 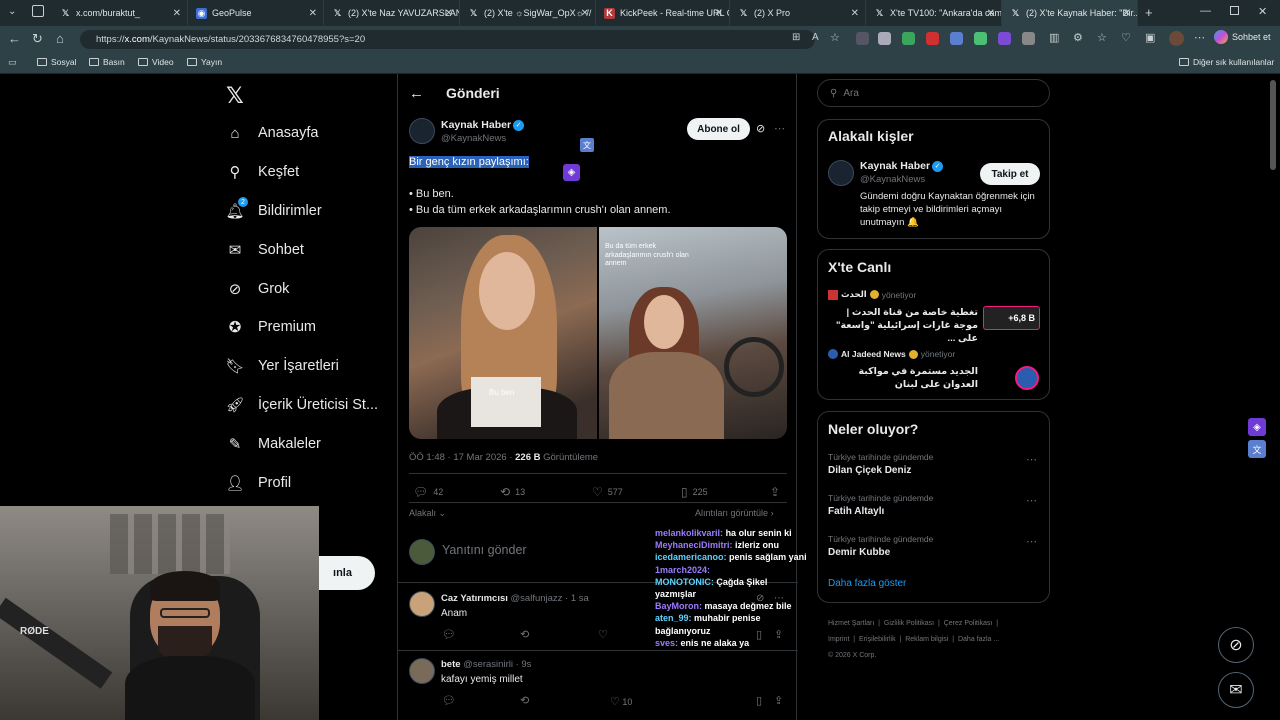 What do you see at coordinates (1273, 125) in the screenshot?
I see `scrollbar-thumb` at bounding box center [1273, 125].